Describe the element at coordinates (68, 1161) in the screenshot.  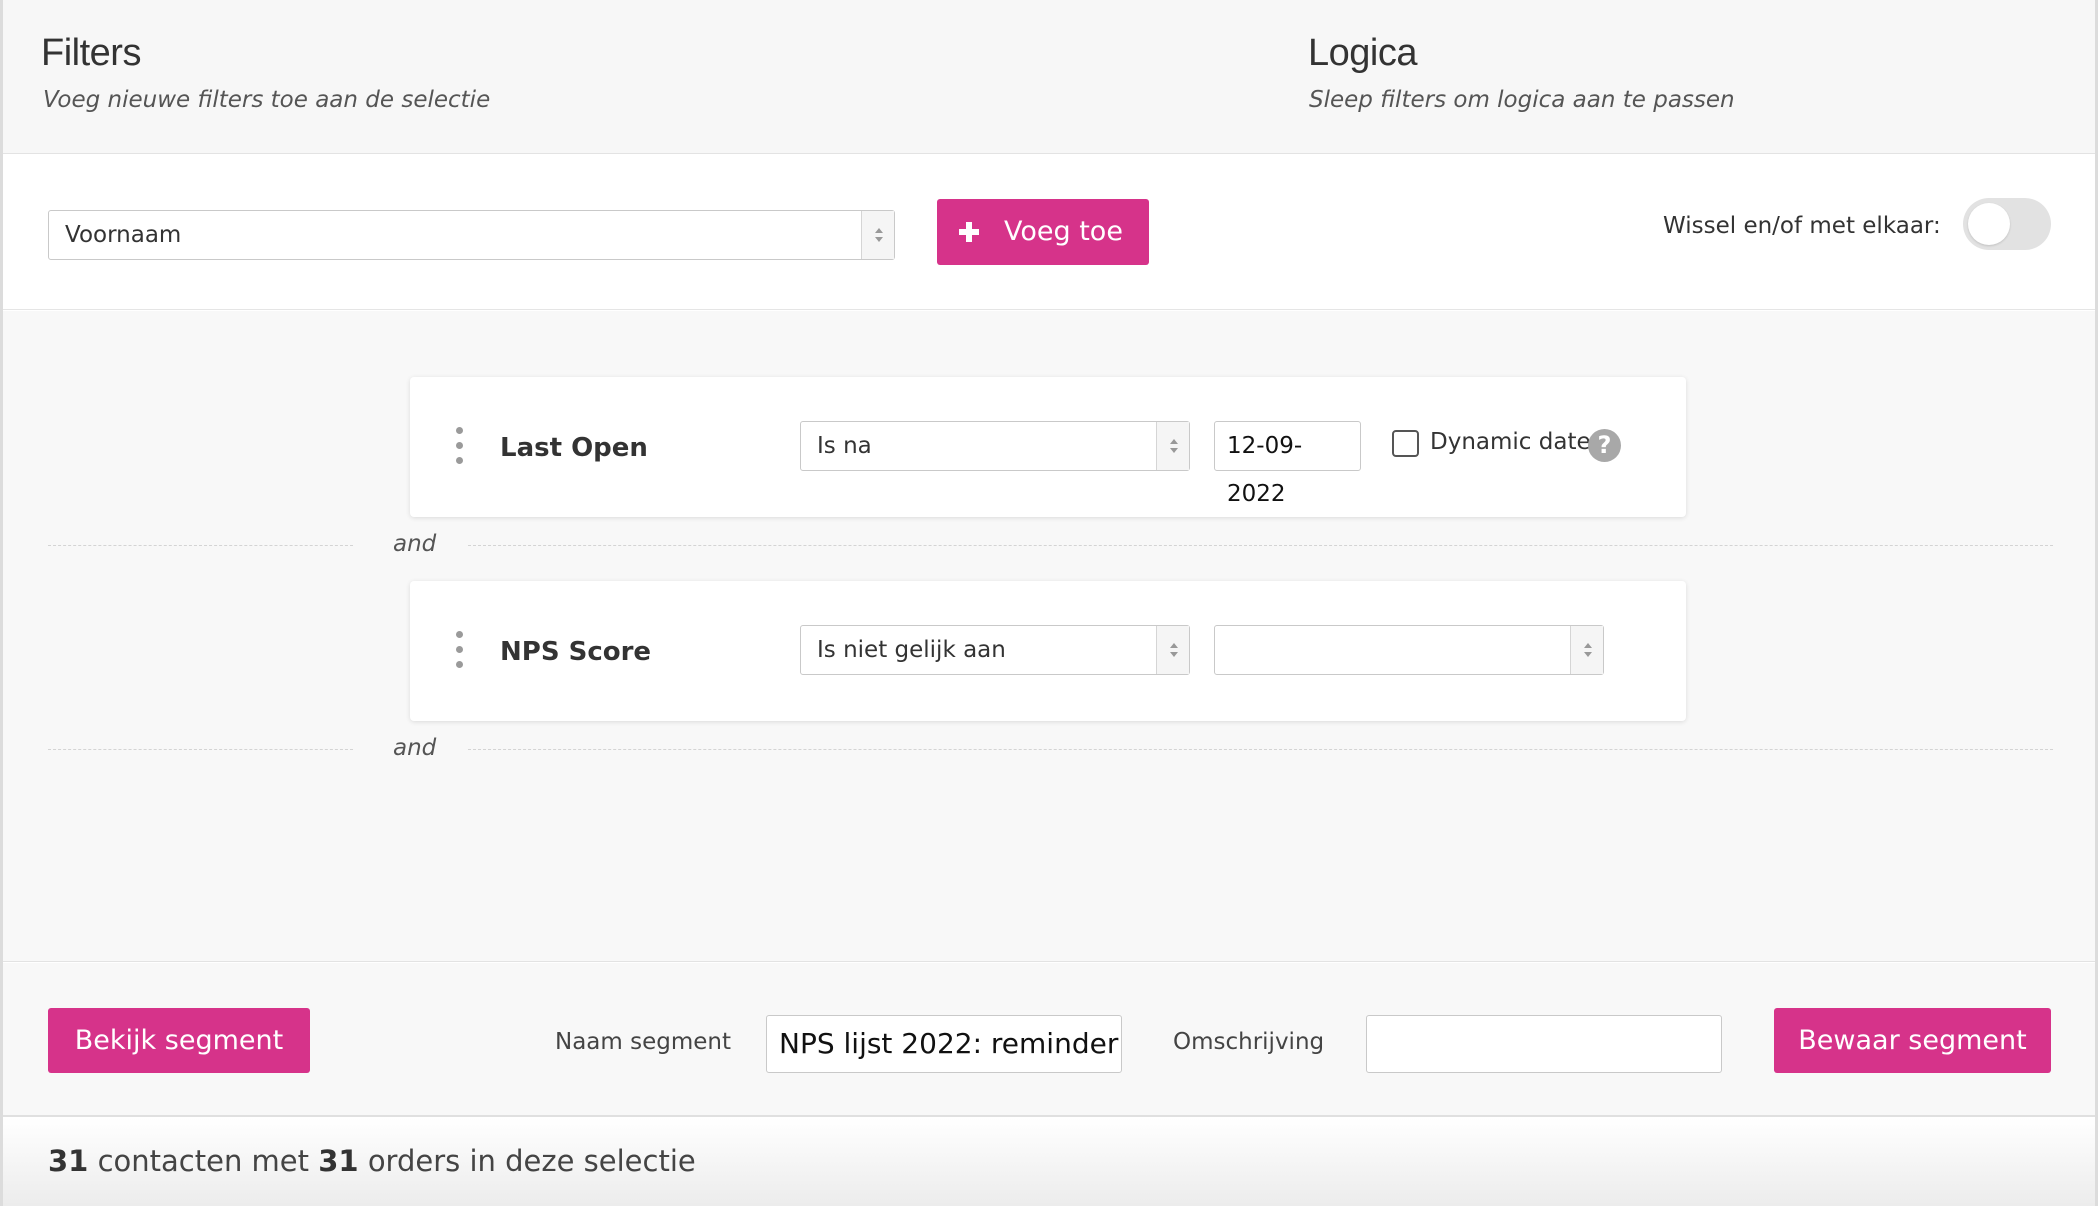
I see `contacts-count: 31` at that location.